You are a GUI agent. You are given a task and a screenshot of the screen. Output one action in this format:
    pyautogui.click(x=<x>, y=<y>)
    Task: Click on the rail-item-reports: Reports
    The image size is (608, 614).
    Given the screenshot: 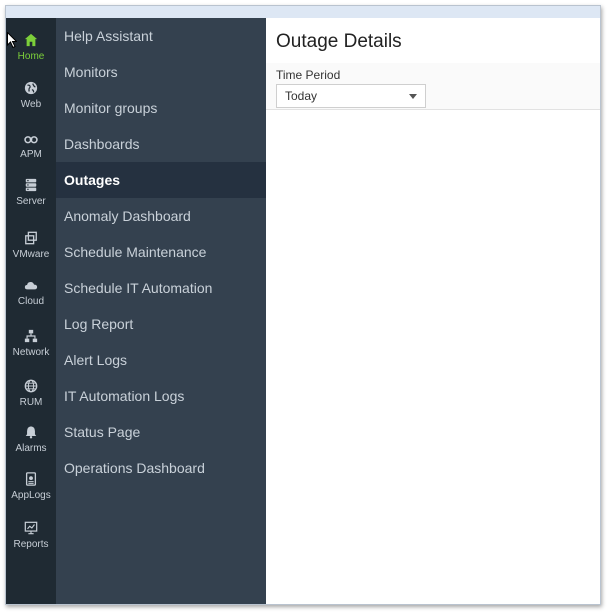 What is the action you would take?
    pyautogui.click(x=31, y=541)
    